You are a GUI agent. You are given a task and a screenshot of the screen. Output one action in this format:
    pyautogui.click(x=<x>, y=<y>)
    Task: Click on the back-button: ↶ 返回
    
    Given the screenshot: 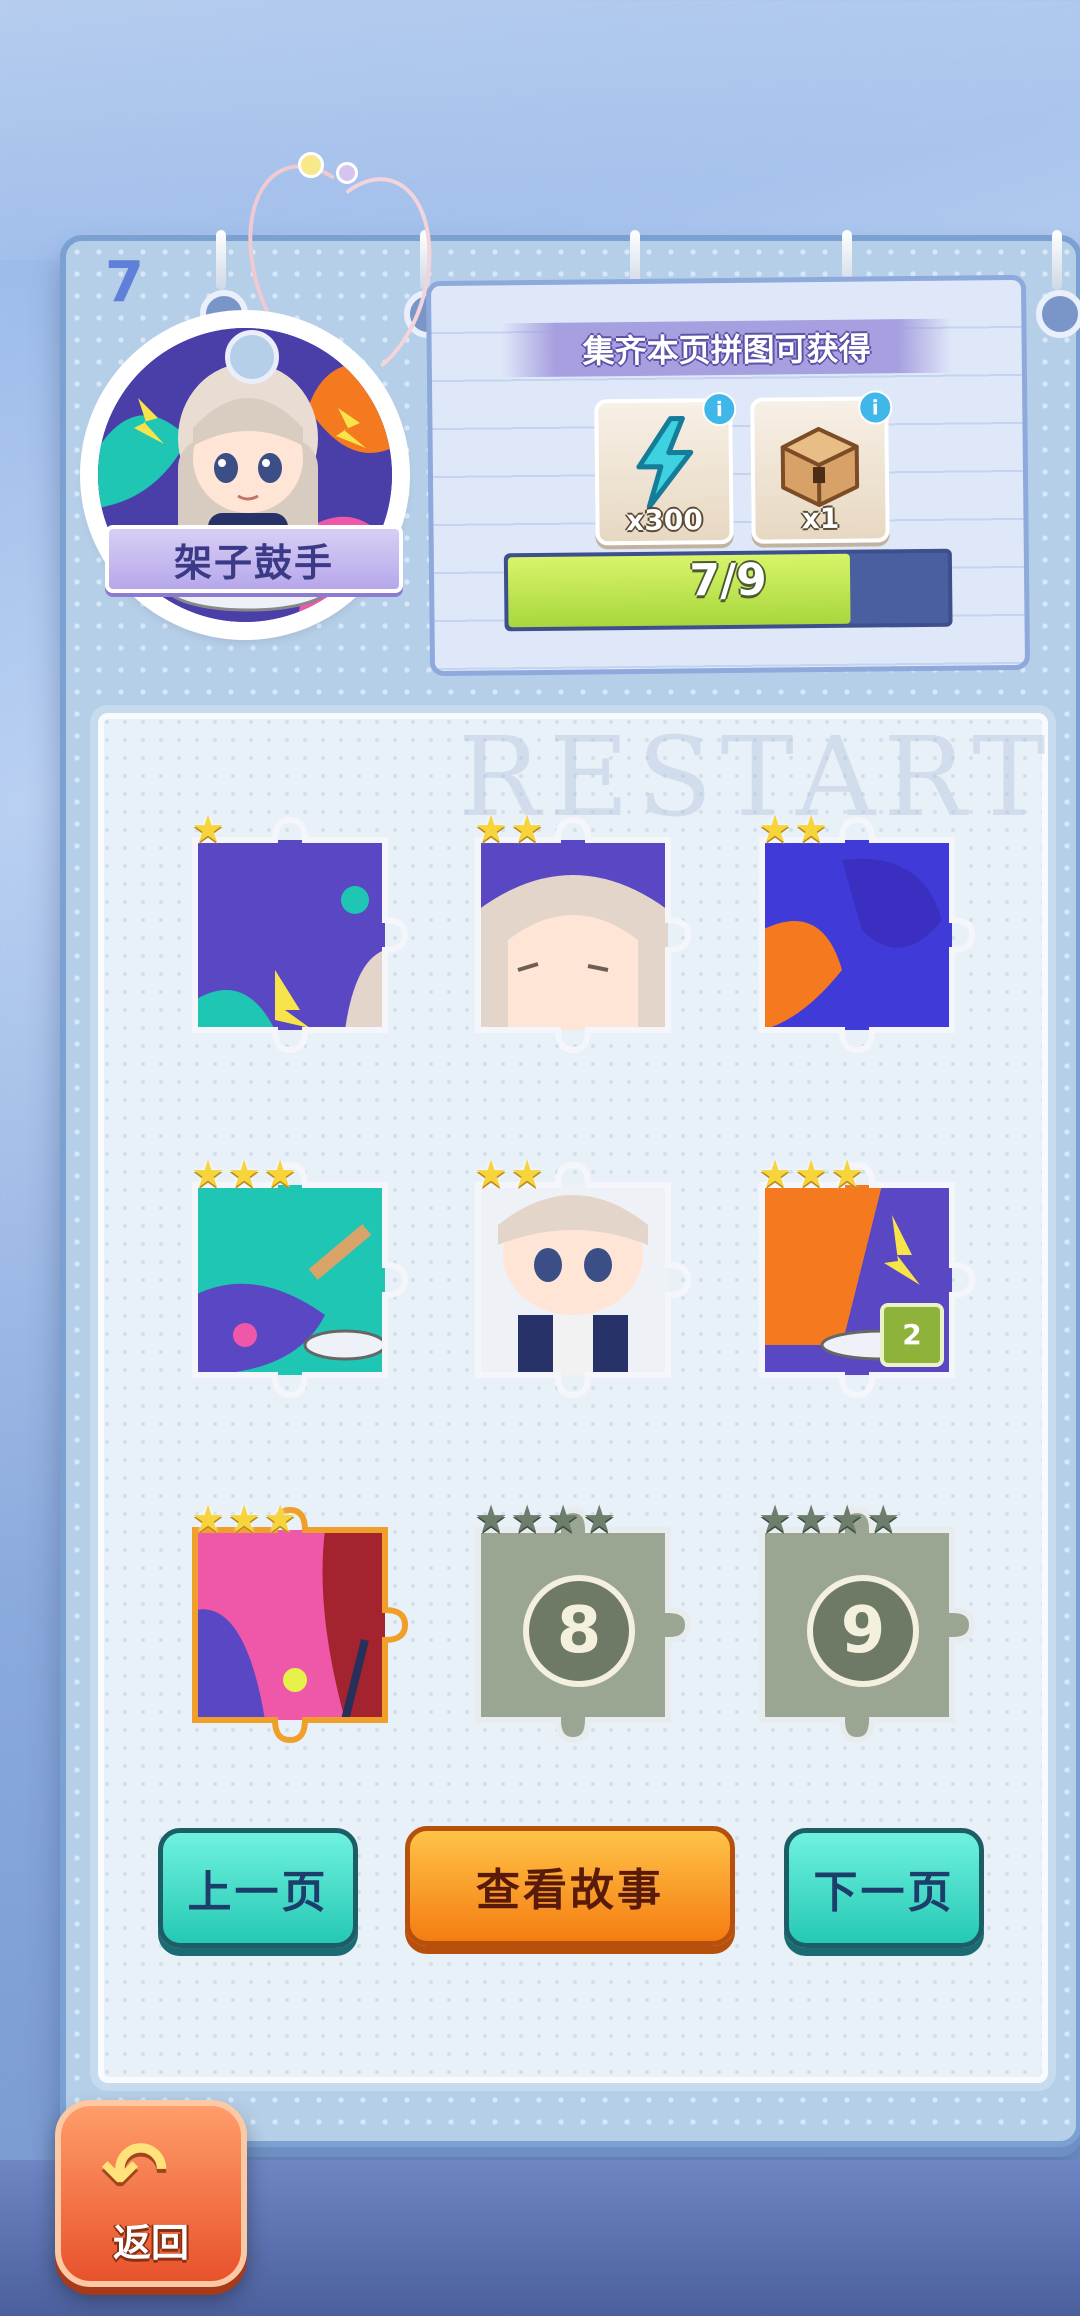 What is the action you would take?
    pyautogui.click(x=151, y=2193)
    